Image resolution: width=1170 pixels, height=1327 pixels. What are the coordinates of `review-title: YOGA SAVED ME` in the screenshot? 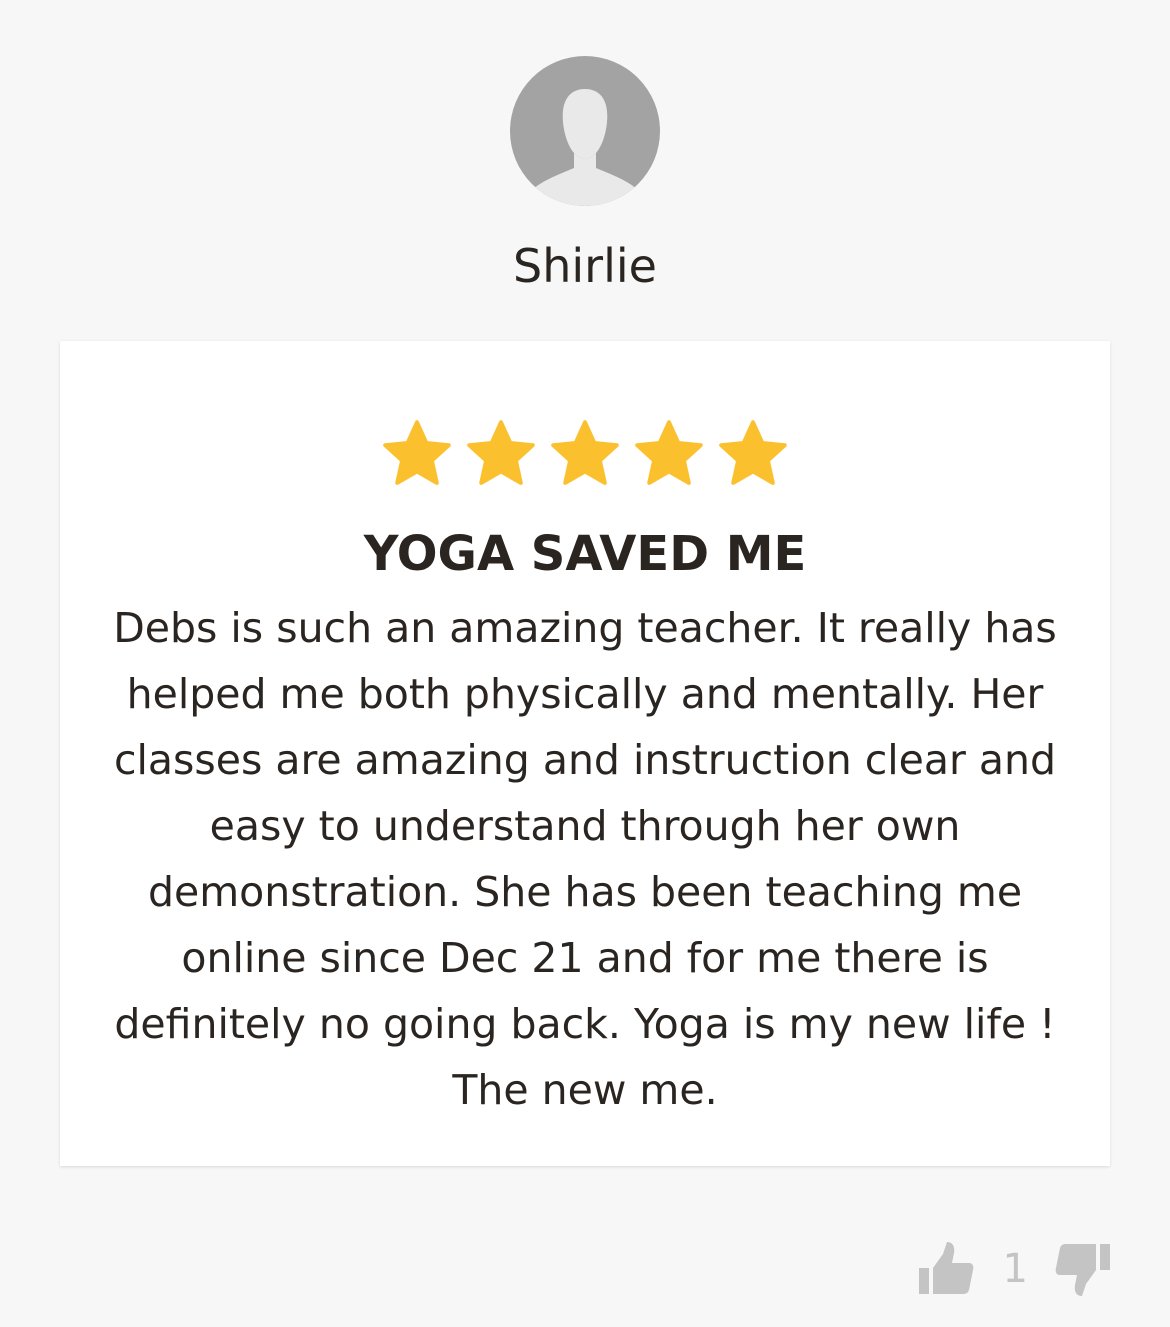 It's located at (585, 554).